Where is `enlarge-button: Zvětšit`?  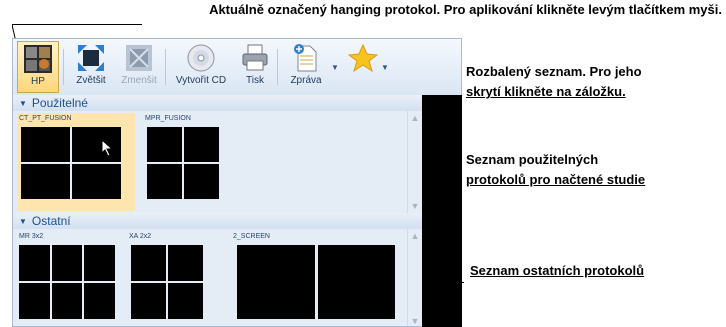 enlarge-button: Zvětšit is located at coordinates (91, 67).